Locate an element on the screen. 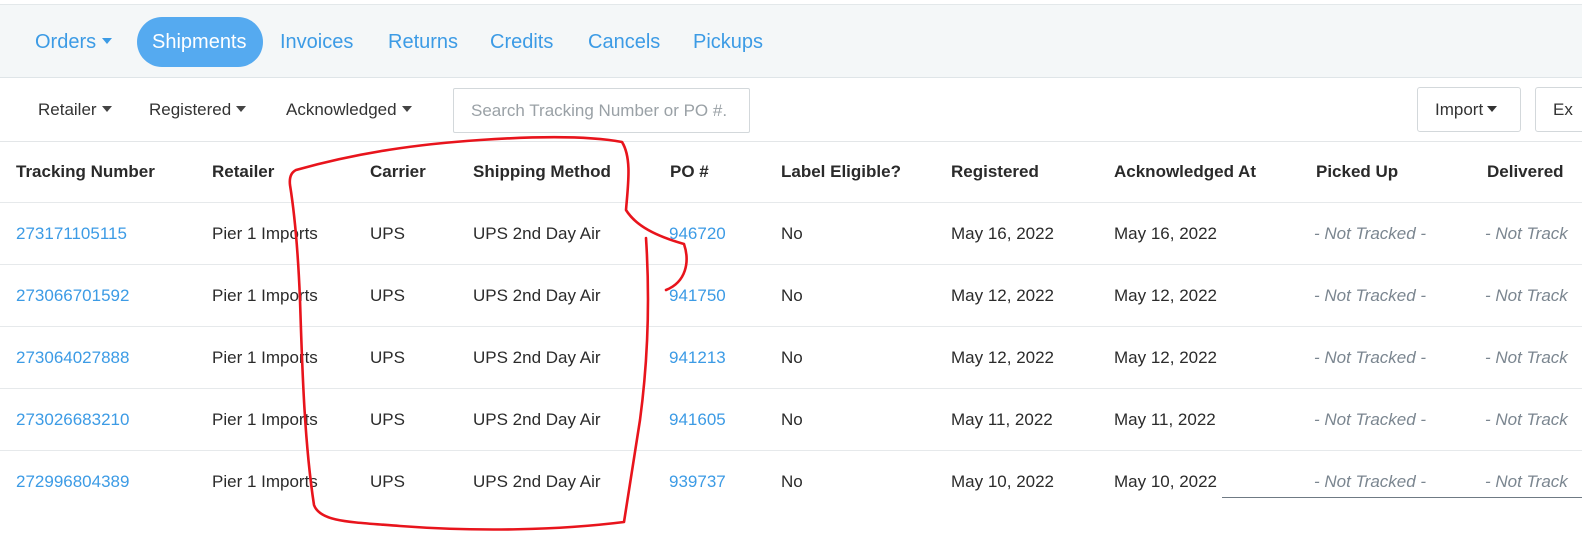 The image size is (1582, 539). tab-orders: Orders is located at coordinates (74, 42).